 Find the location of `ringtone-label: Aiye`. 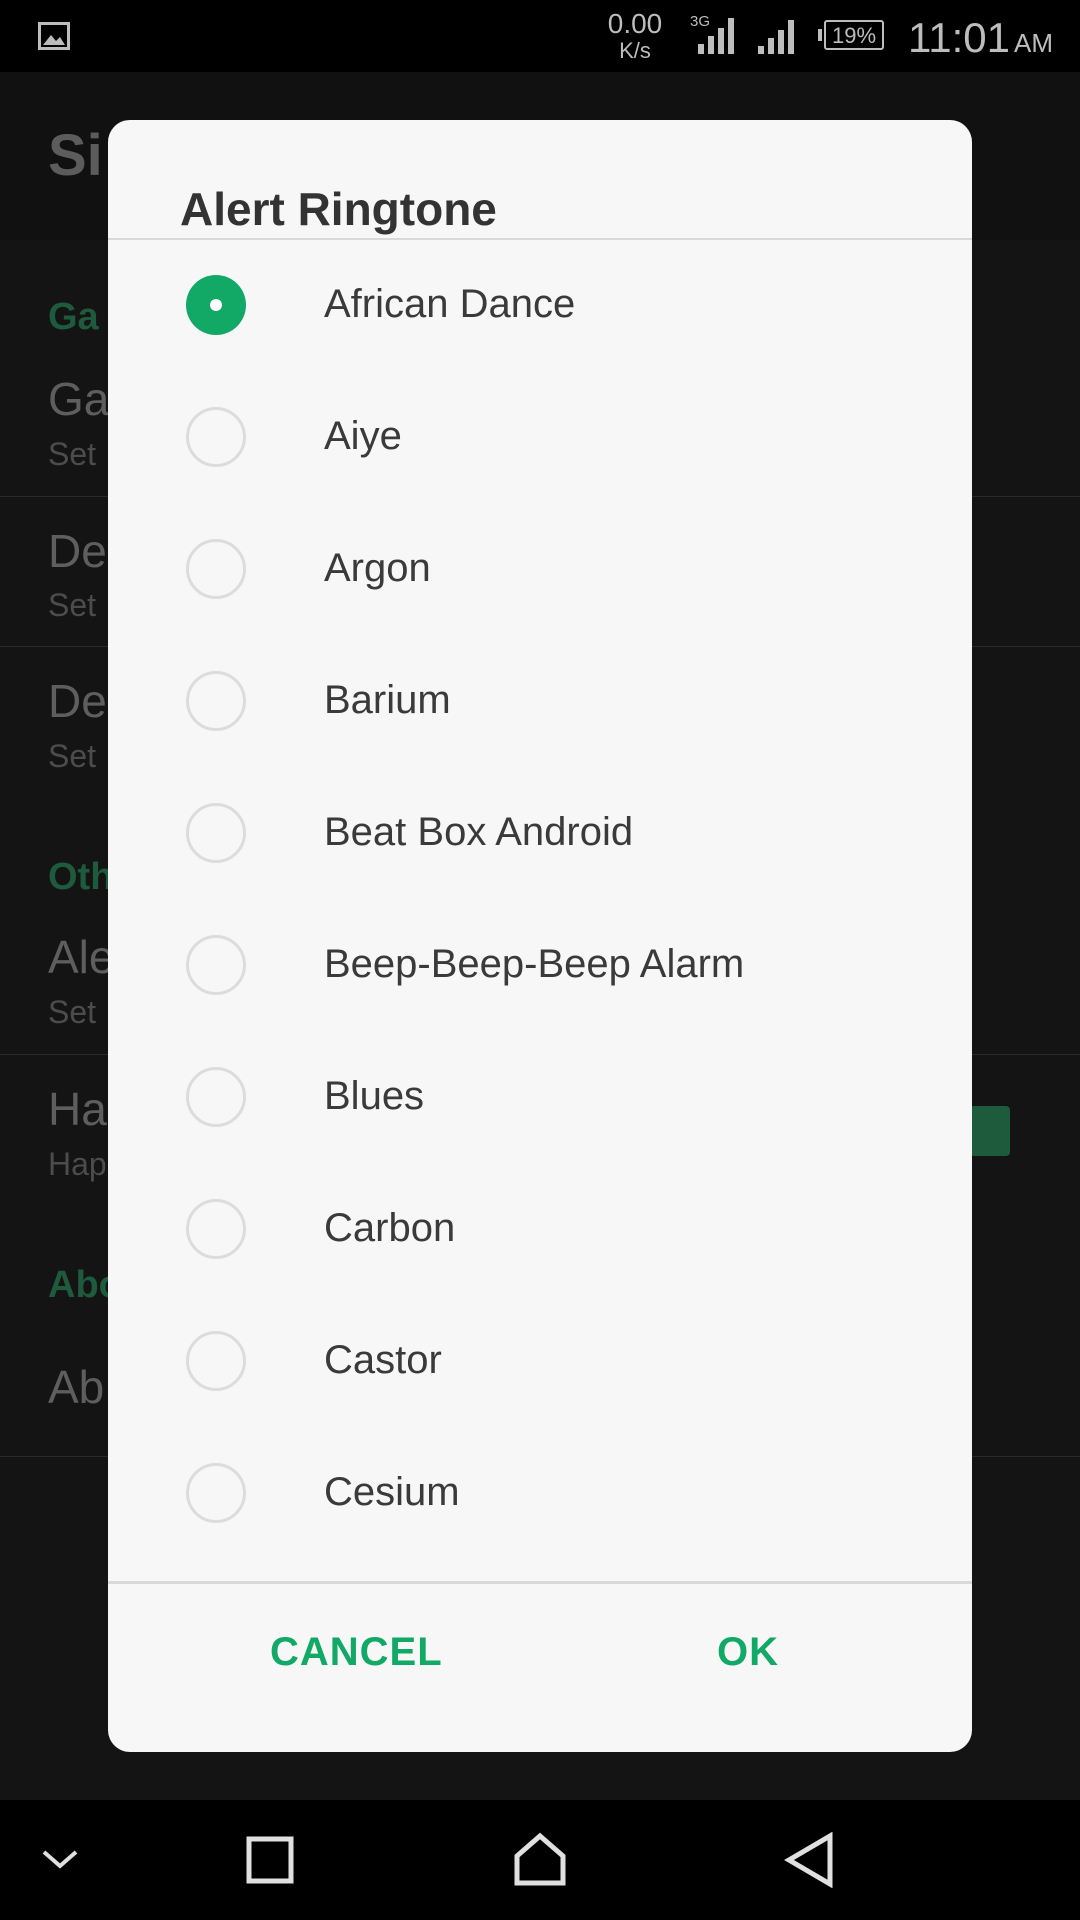

ringtone-label: Aiye is located at coordinates (363, 436).